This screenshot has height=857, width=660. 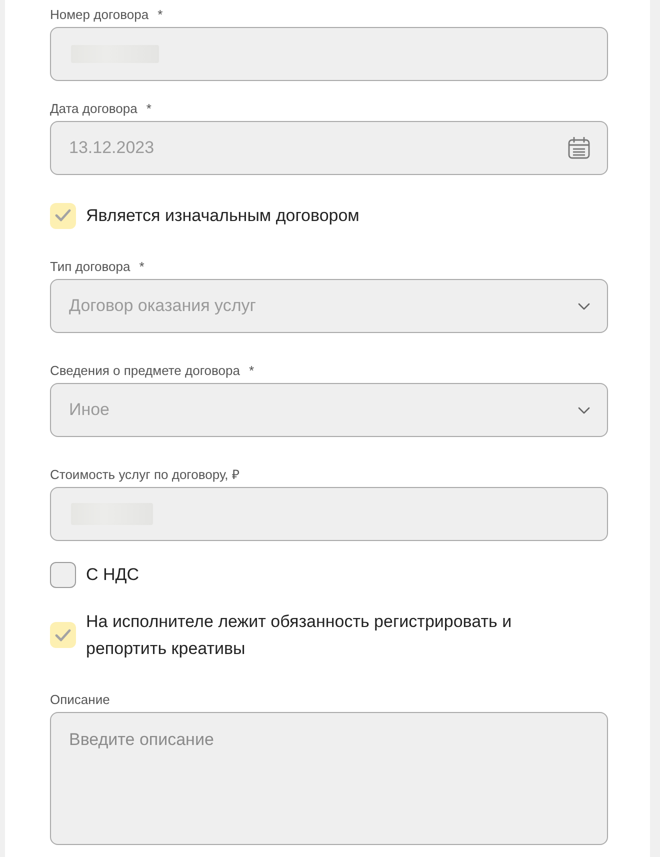 What do you see at coordinates (145, 474) in the screenshot?
I see `field-label: Стоимость услуг по договору, ₽` at bounding box center [145, 474].